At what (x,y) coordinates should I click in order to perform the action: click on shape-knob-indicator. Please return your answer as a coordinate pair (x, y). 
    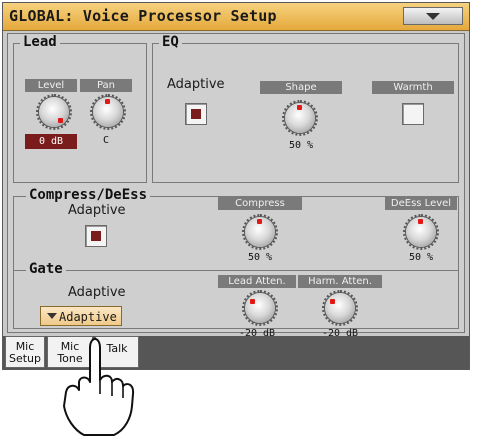
    Looking at the image, I should click on (299, 107).